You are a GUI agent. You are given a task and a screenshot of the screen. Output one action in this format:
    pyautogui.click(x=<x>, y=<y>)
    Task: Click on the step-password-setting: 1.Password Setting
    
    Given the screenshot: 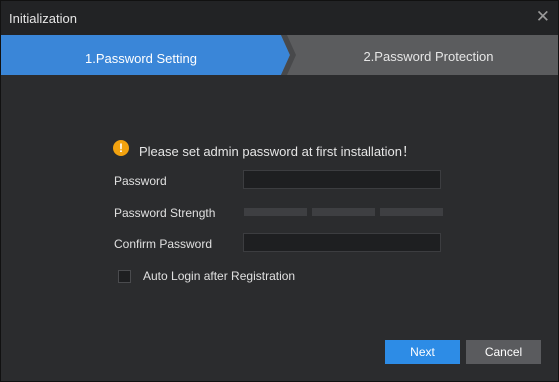 What is the action you would take?
    pyautogui.click(x=150, y=55)
    